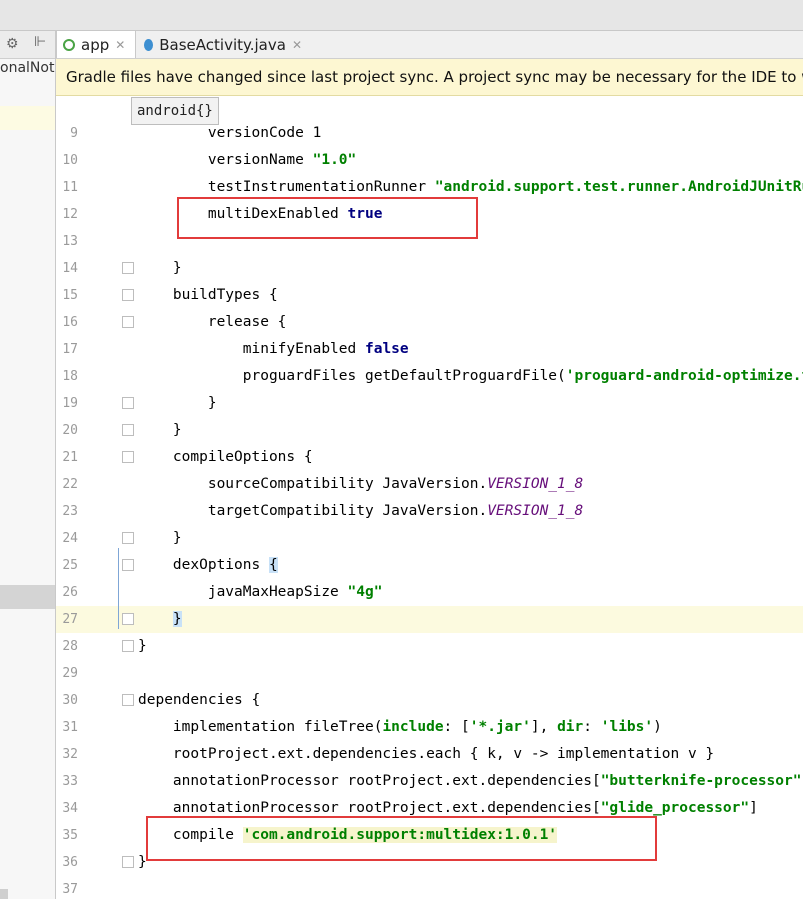 Image resolution: width=803 pixels, height=899 pixels. What do you see at coordinates (70, 754) in the screenshot?
I see `line-number: 32` at bounding box center [70, 754].